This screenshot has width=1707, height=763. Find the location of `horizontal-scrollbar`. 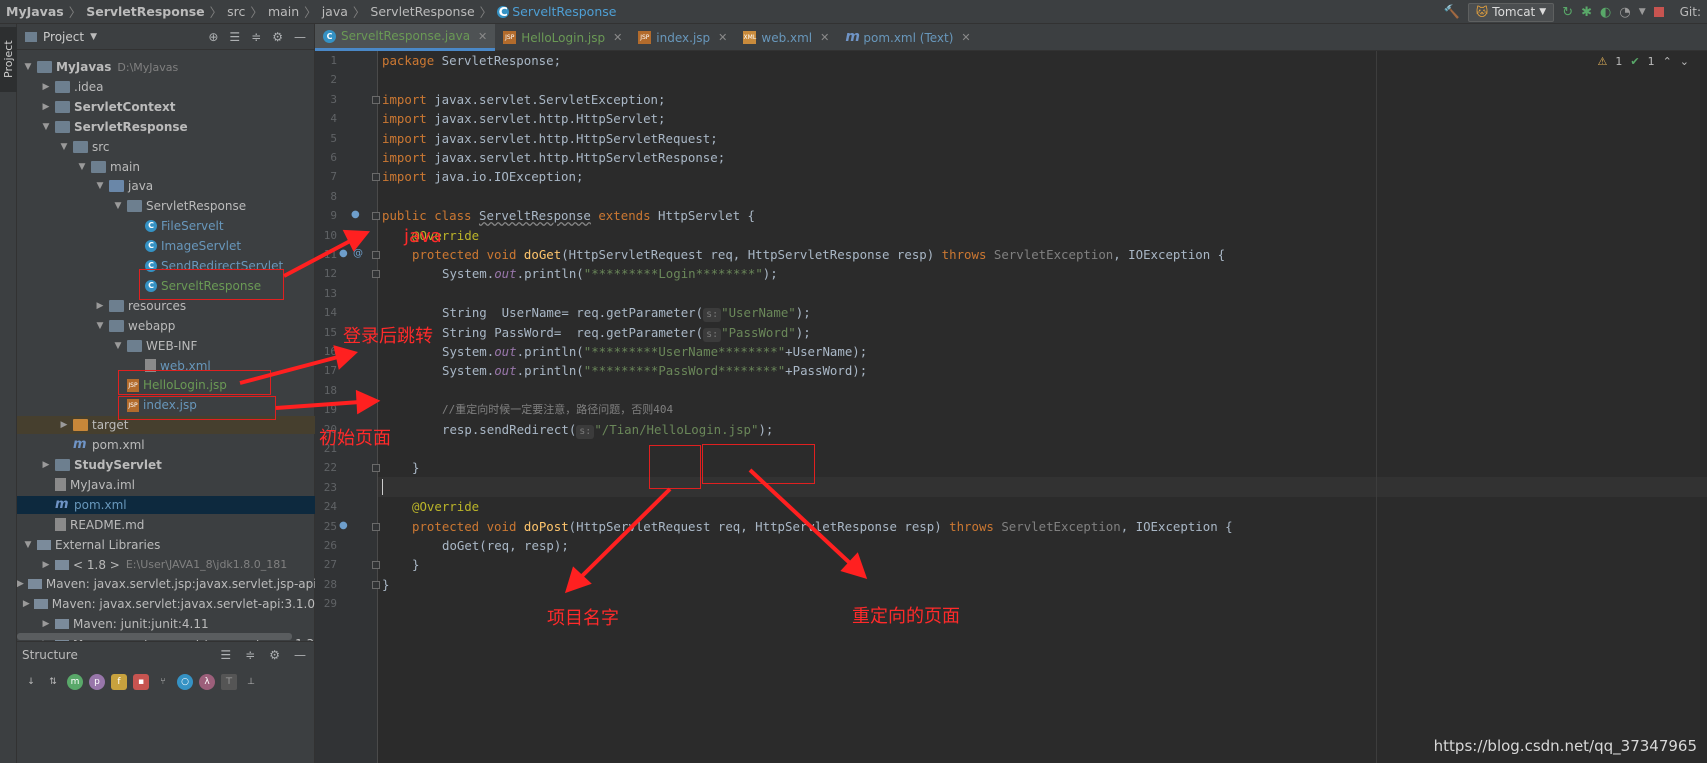

horizontal-scrollbar is located at coordinates (154, 636).